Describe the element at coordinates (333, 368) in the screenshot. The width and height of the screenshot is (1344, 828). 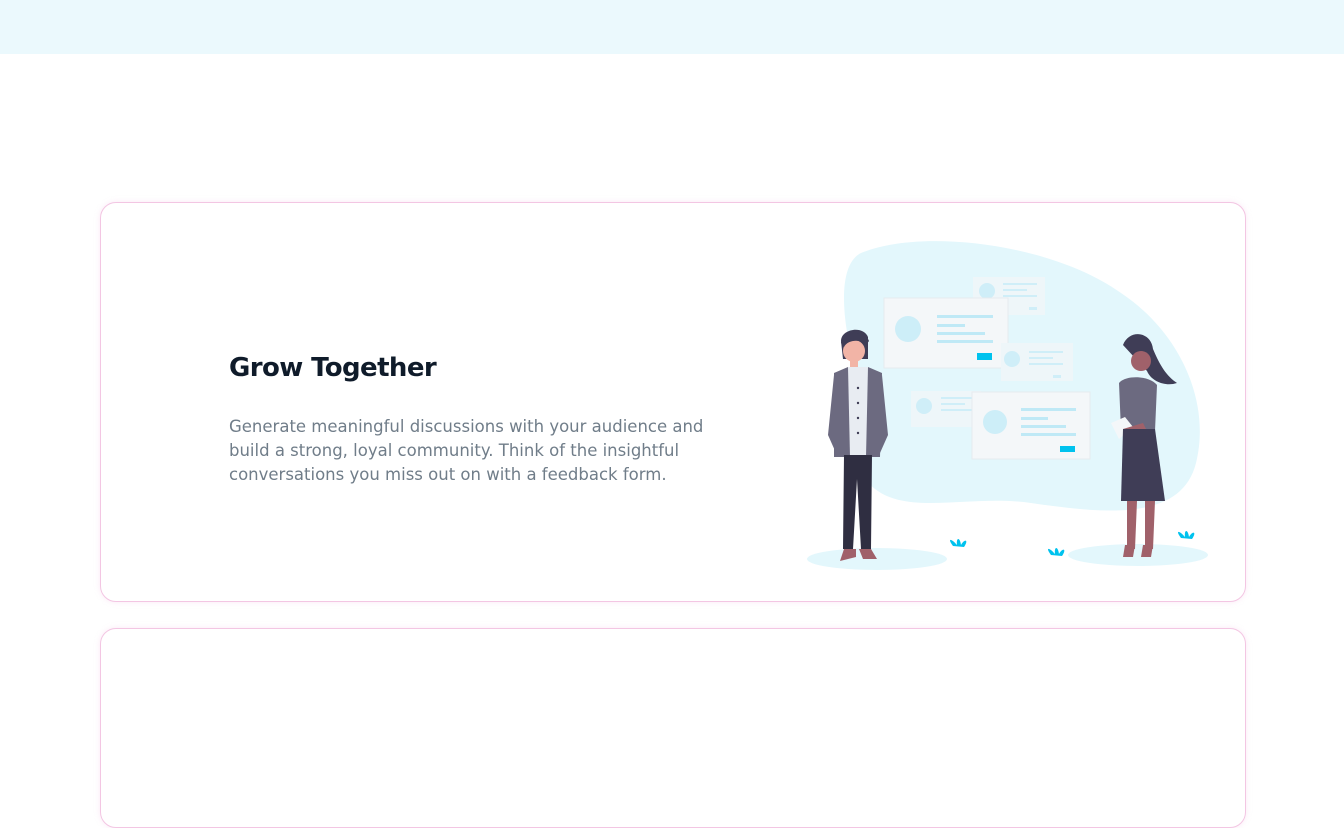
I see `feature-title: Grow Together` at that location.